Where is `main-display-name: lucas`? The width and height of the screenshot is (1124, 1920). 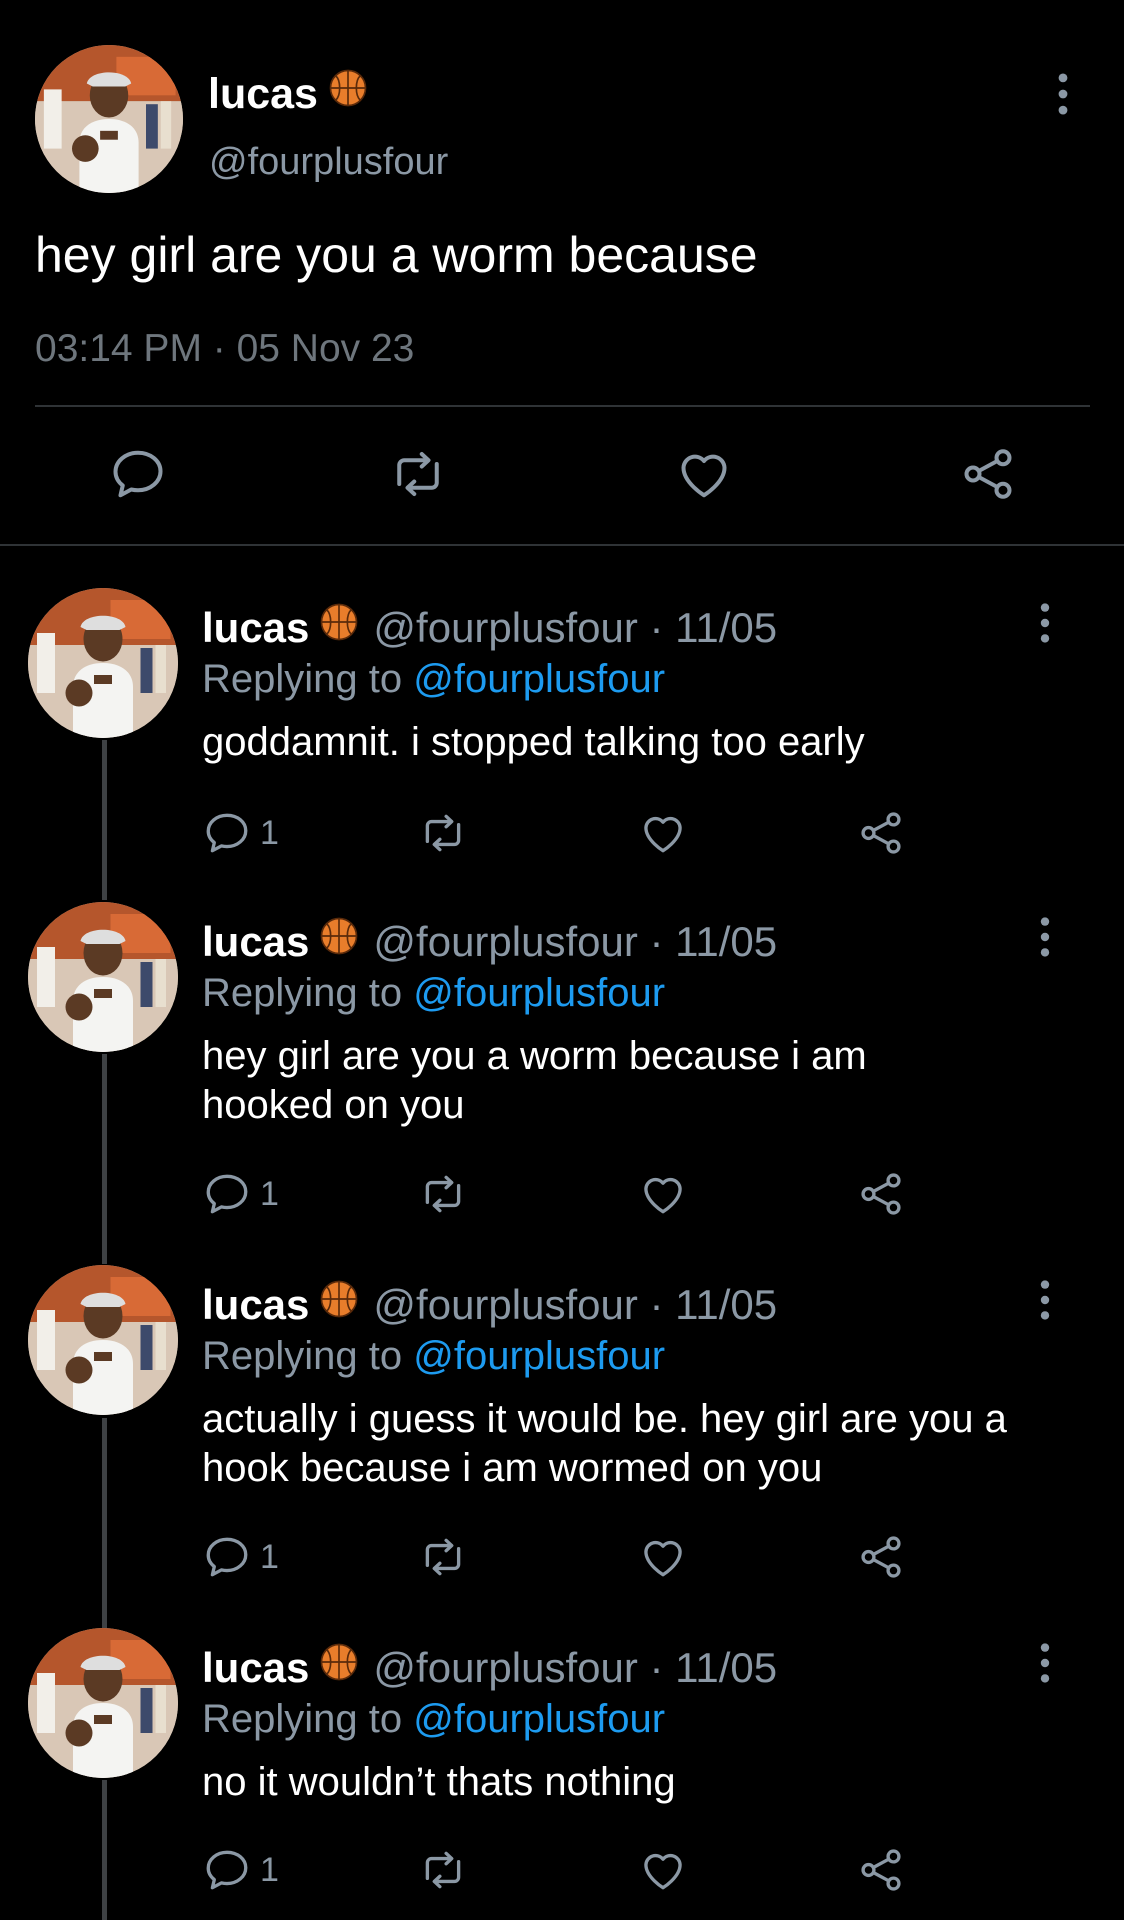 main-display-name: lucas is located at coordinates (288, 94).